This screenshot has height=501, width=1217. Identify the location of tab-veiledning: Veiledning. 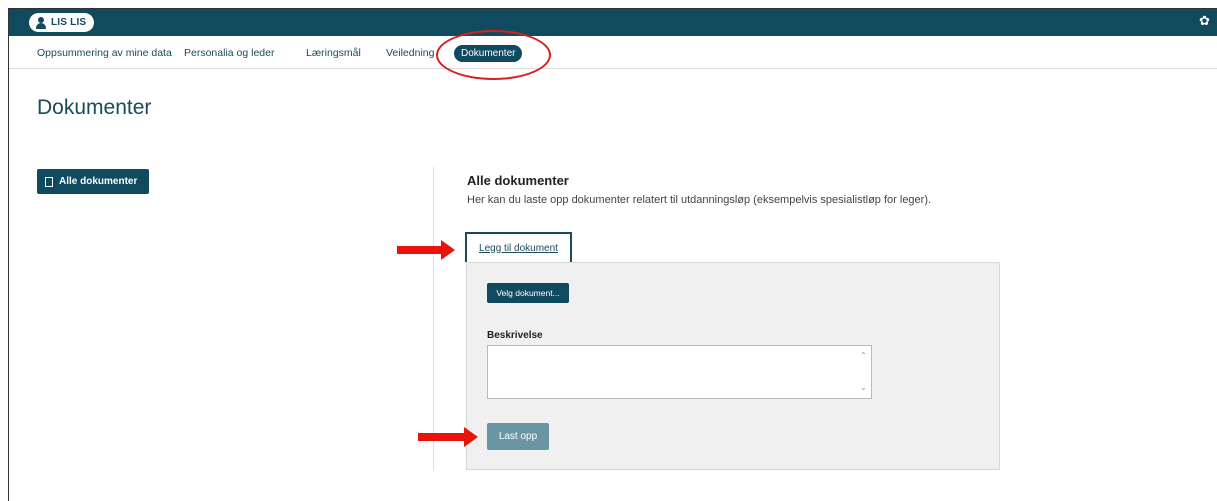
(410, 53).